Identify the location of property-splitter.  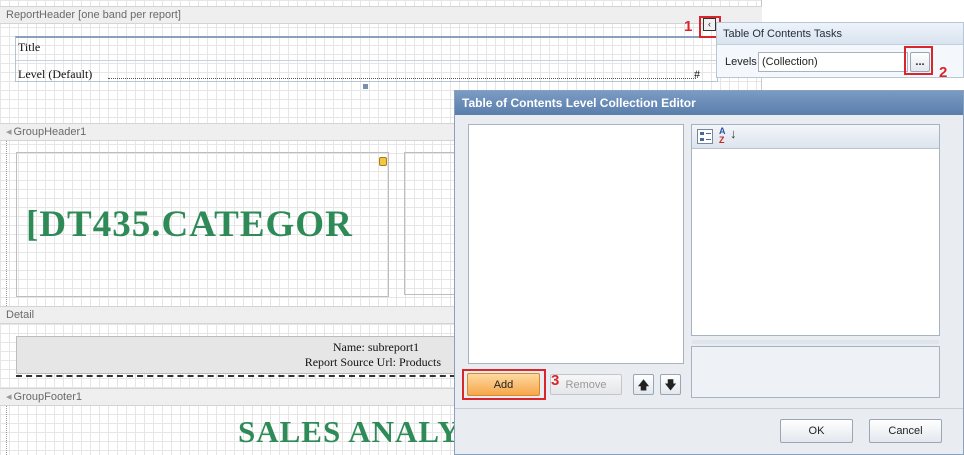
(815, 342).